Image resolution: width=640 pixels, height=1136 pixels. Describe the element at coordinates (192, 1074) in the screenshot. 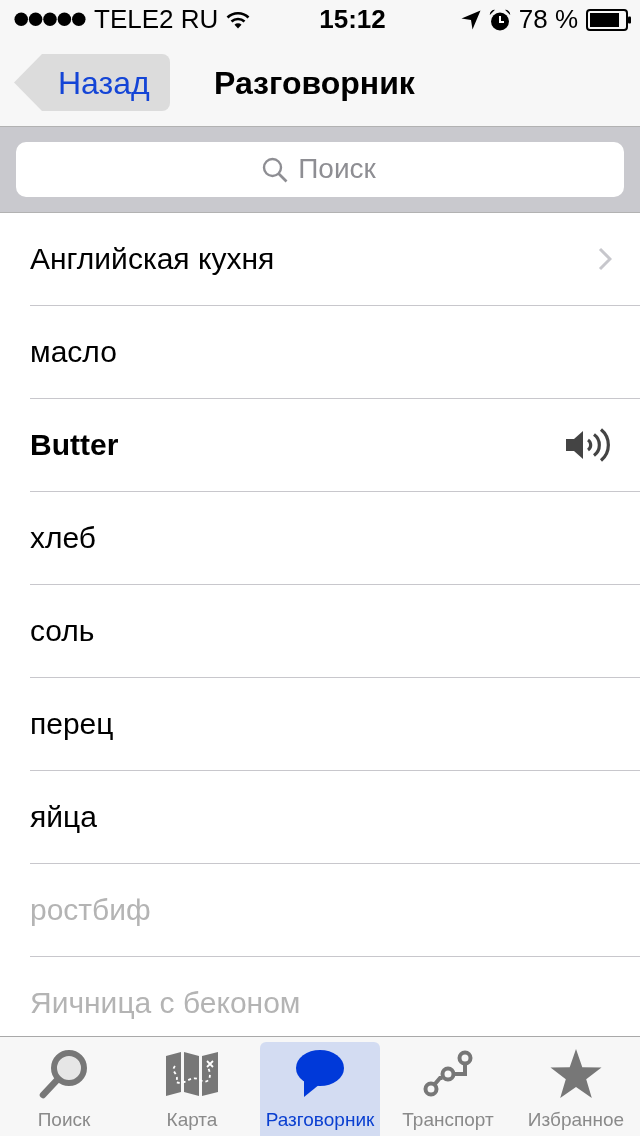

I see `folded-map-icon` at that location.